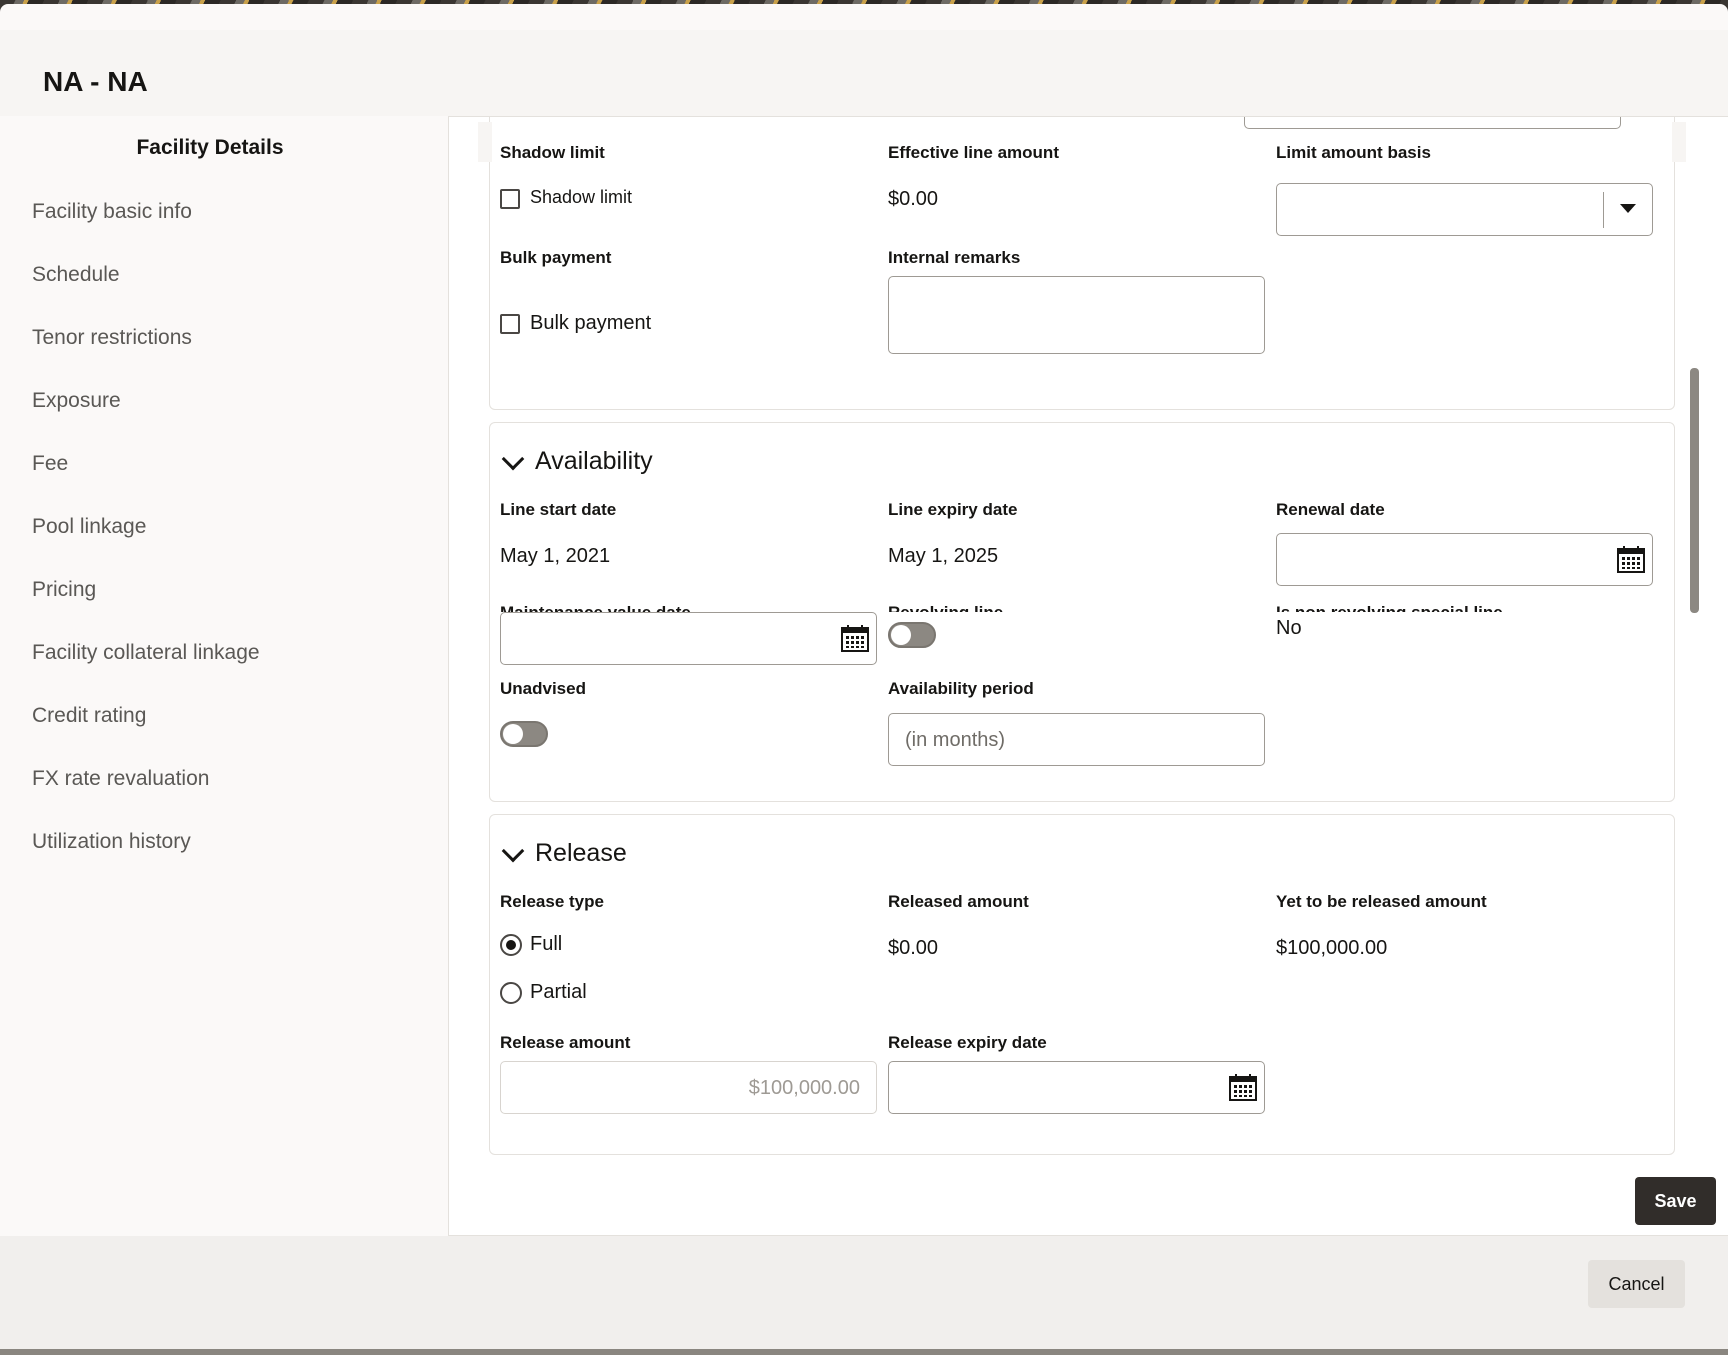  What do you see at coordinates (1353, 152) in the screenshot?
I see `limit-amount-basis-label: Limit amount basis` at bounding box center [1353, 152].